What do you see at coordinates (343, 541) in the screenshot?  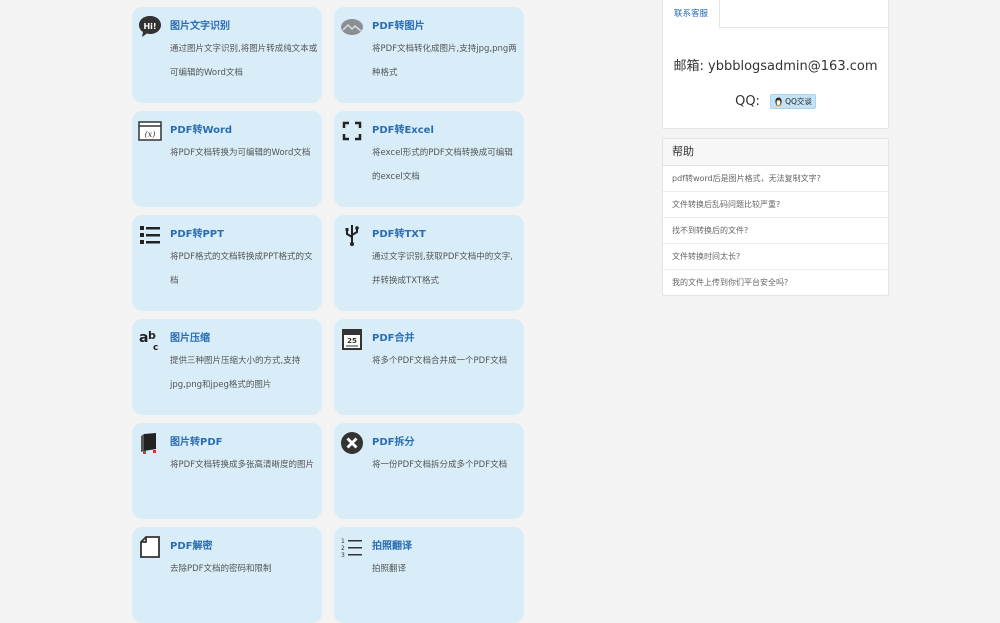 I see `svg-text: 1` at bounding box center [343, 541].